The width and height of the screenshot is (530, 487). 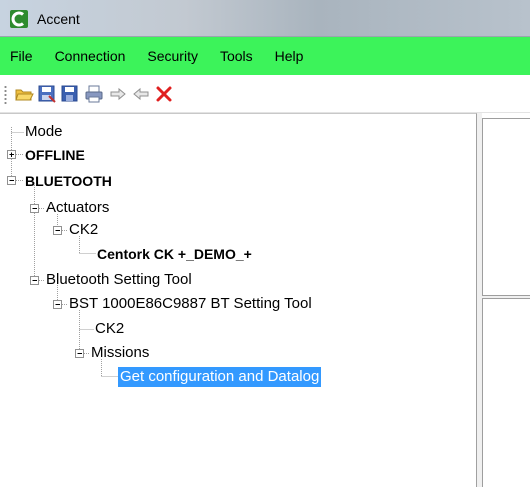 What do you see at coordinates (220, 377) in the screenshot?
I see `tree-node-get-config: Get configuration and Datalog` at bounding box center [220, 377].